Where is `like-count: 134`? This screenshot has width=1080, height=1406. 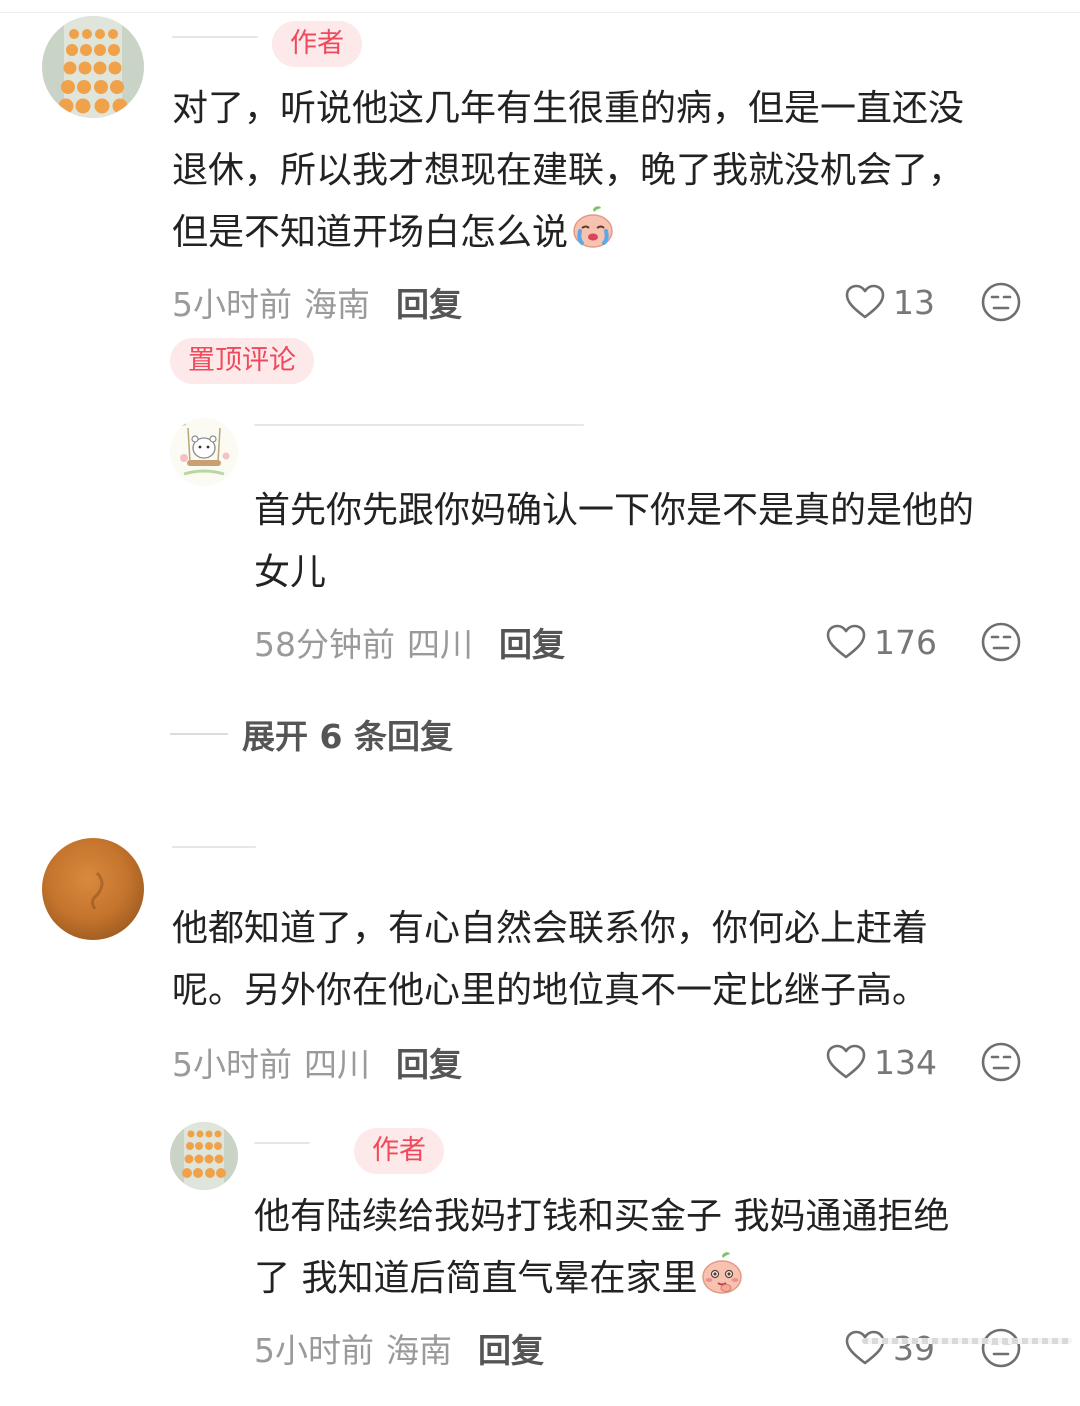
like-count: 134 is located at coordinates (905, 1062).